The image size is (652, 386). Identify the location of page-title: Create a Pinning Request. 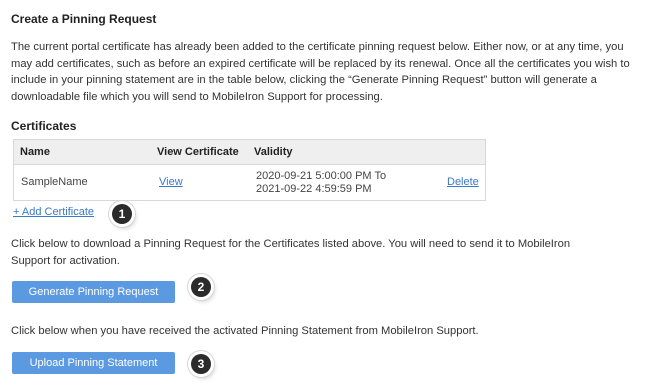
(84, 19).